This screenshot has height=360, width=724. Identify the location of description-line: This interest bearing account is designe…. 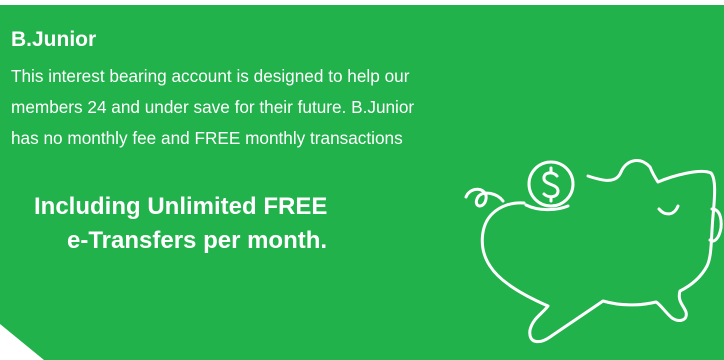
(210, 76).